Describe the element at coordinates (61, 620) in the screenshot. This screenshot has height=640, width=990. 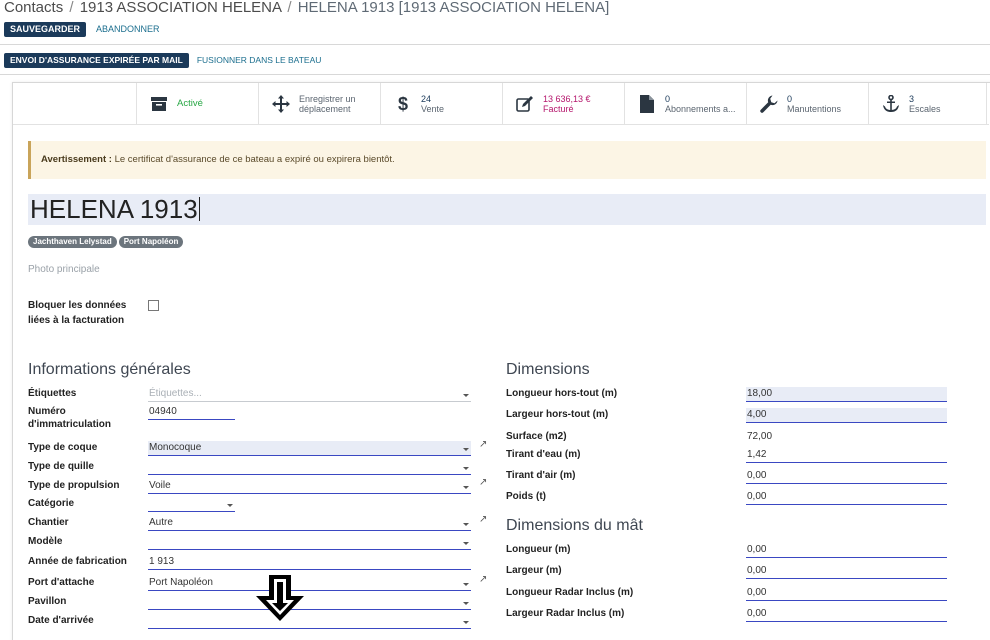
I see `field-label: Date d'arrivée` at that location.